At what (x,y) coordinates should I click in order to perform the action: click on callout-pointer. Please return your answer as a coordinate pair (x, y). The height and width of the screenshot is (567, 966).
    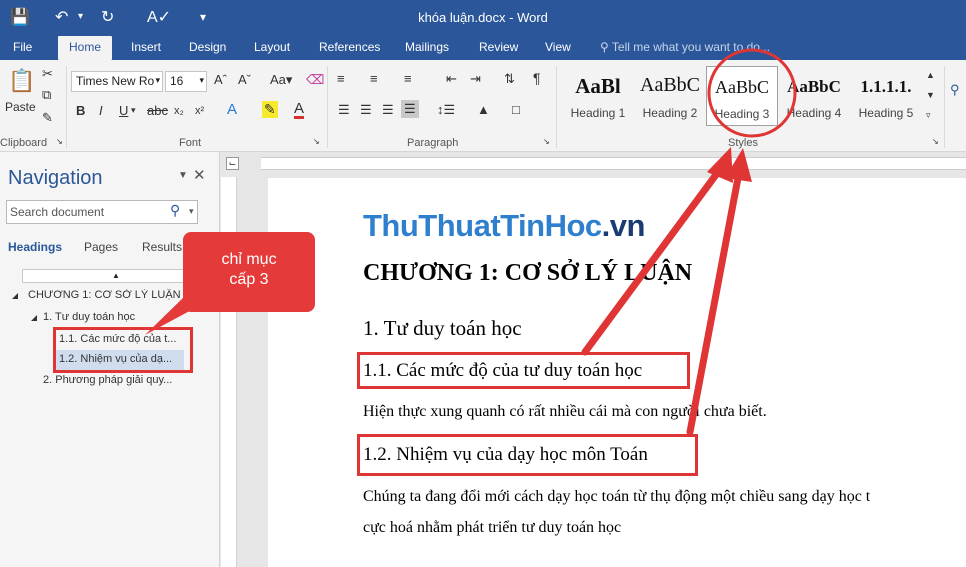
    Looking at the image, I should click on (177, 315).